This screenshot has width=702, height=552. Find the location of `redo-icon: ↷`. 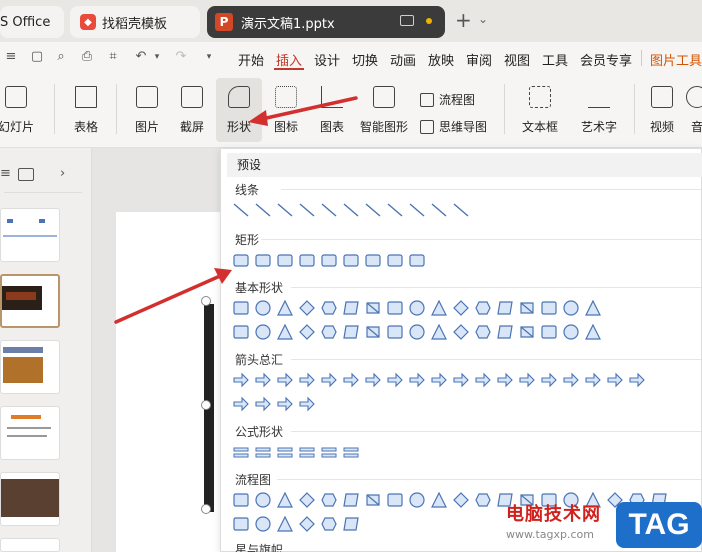

redo-icon: ↷ is located at coordinates (181, 57).